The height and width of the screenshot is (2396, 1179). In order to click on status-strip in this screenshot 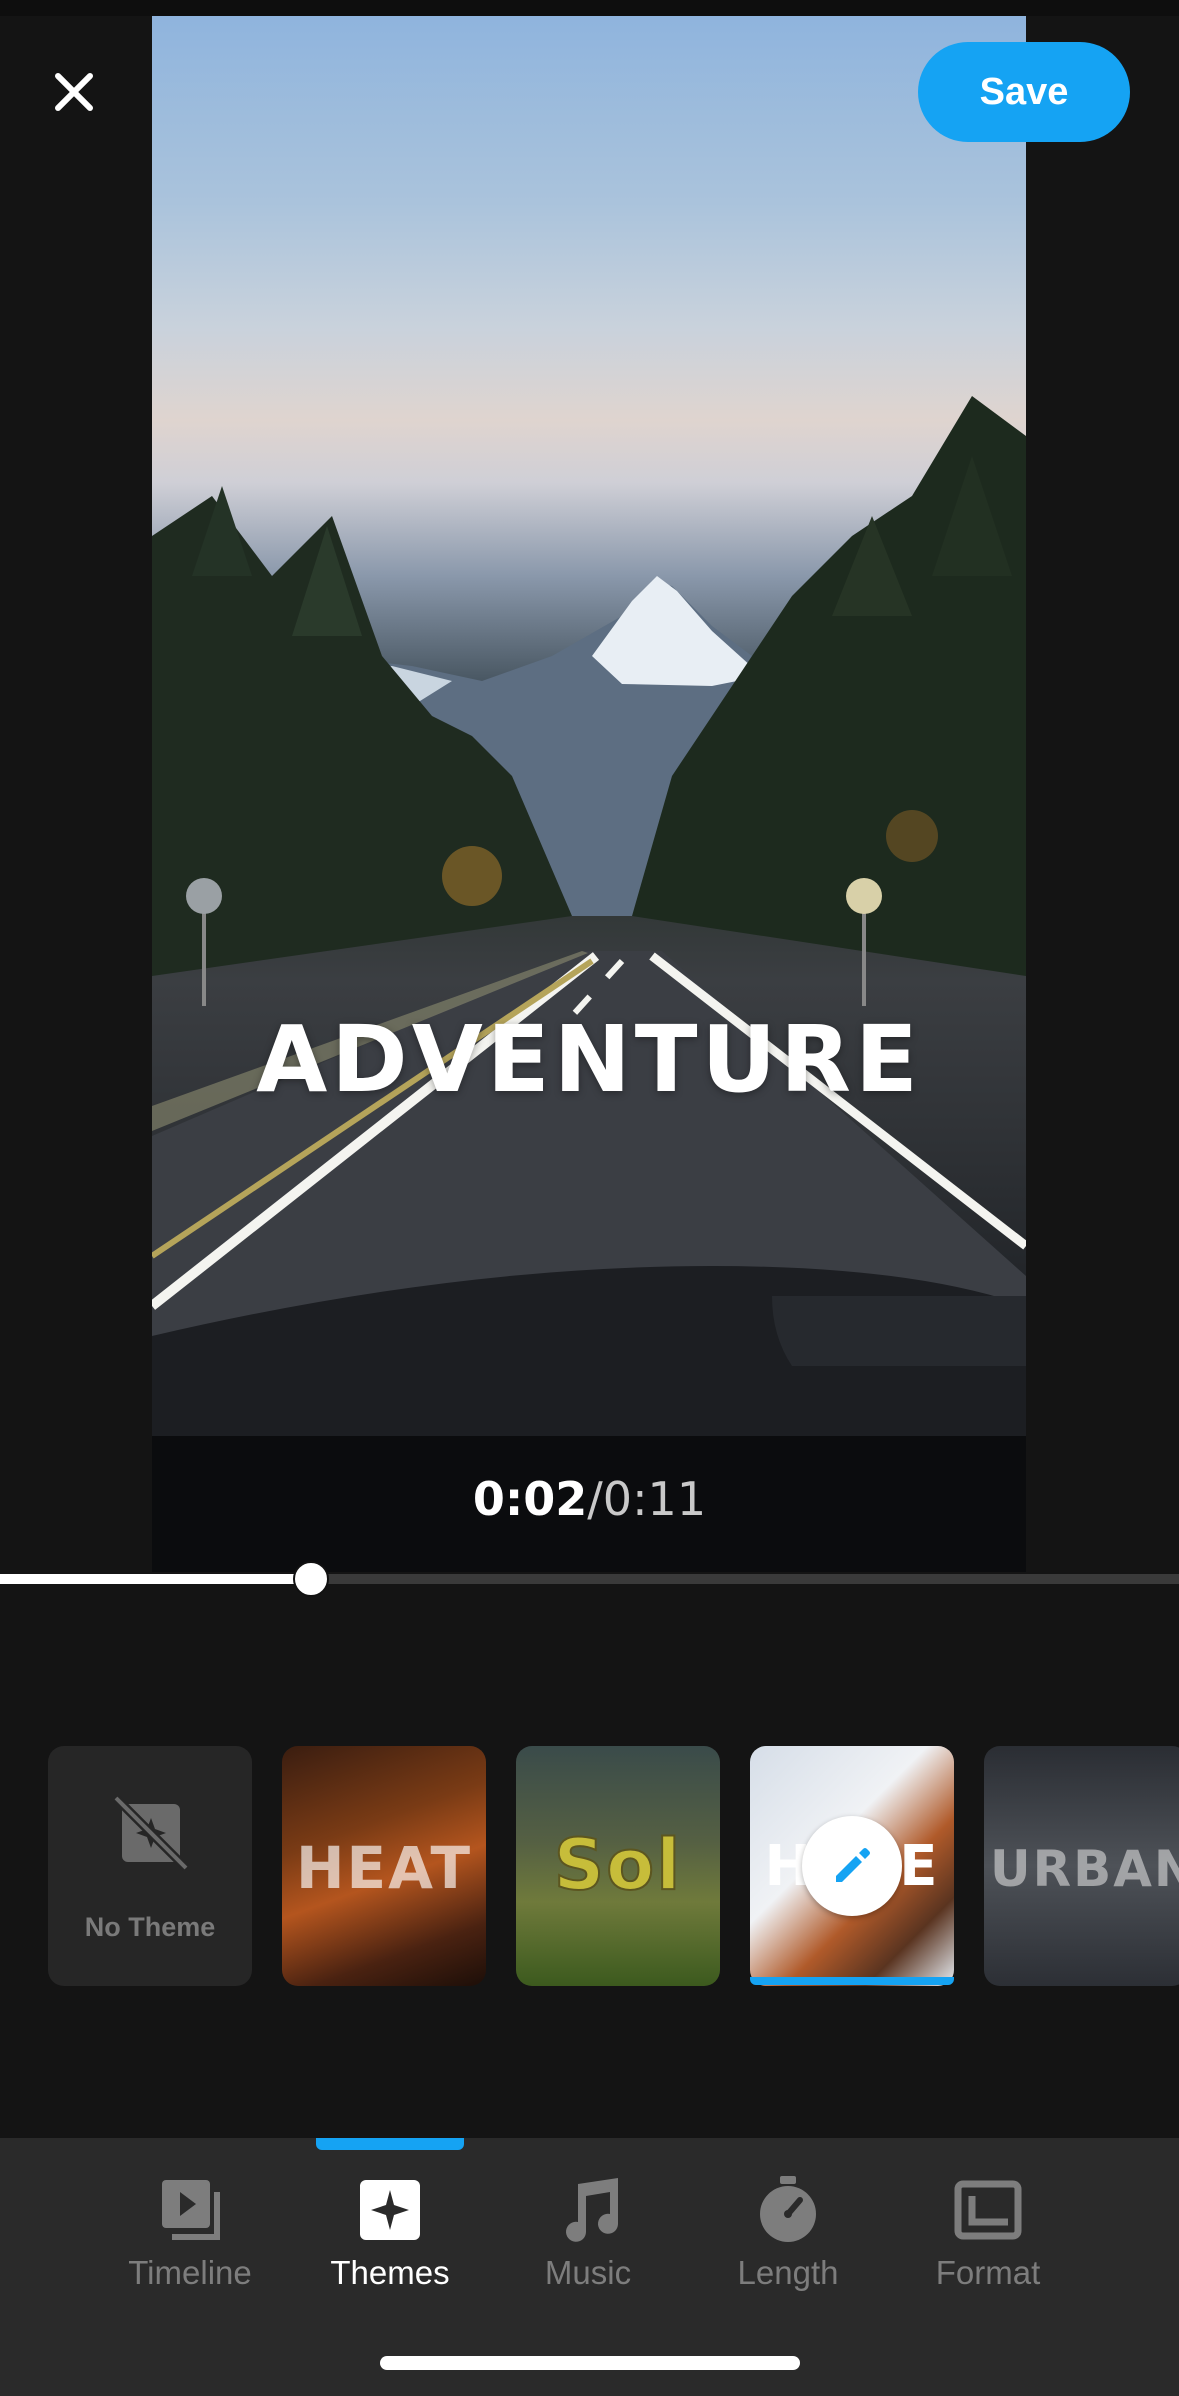, I will do `click(589, 8)`.